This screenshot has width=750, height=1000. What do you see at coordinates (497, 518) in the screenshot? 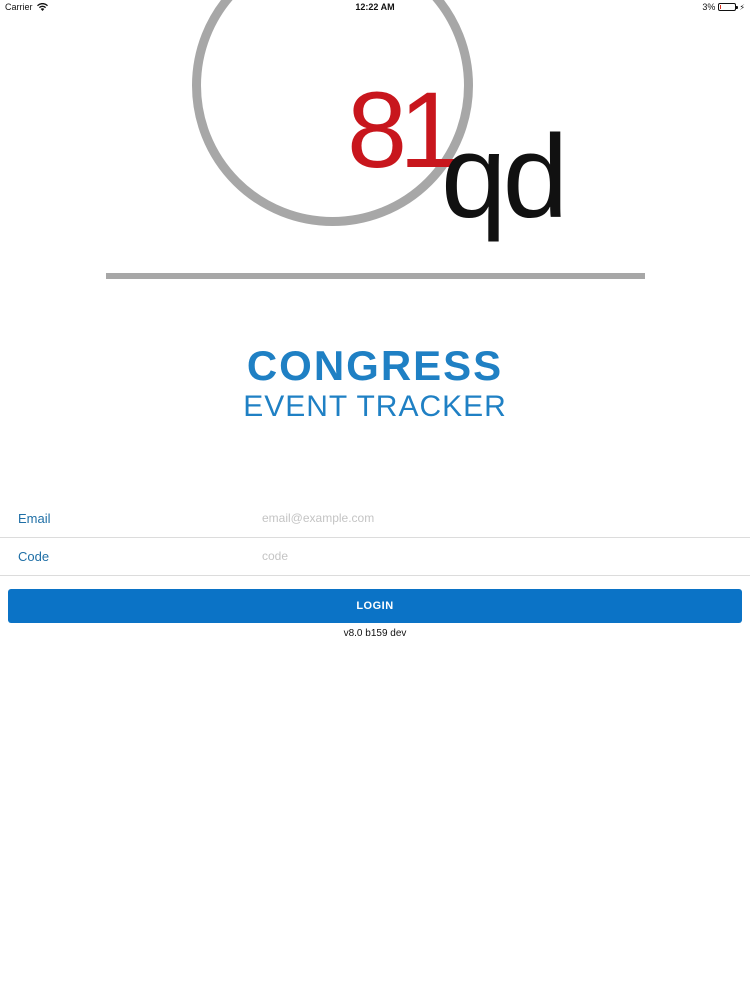
I see `email-field` at bounding box center [497, 518].